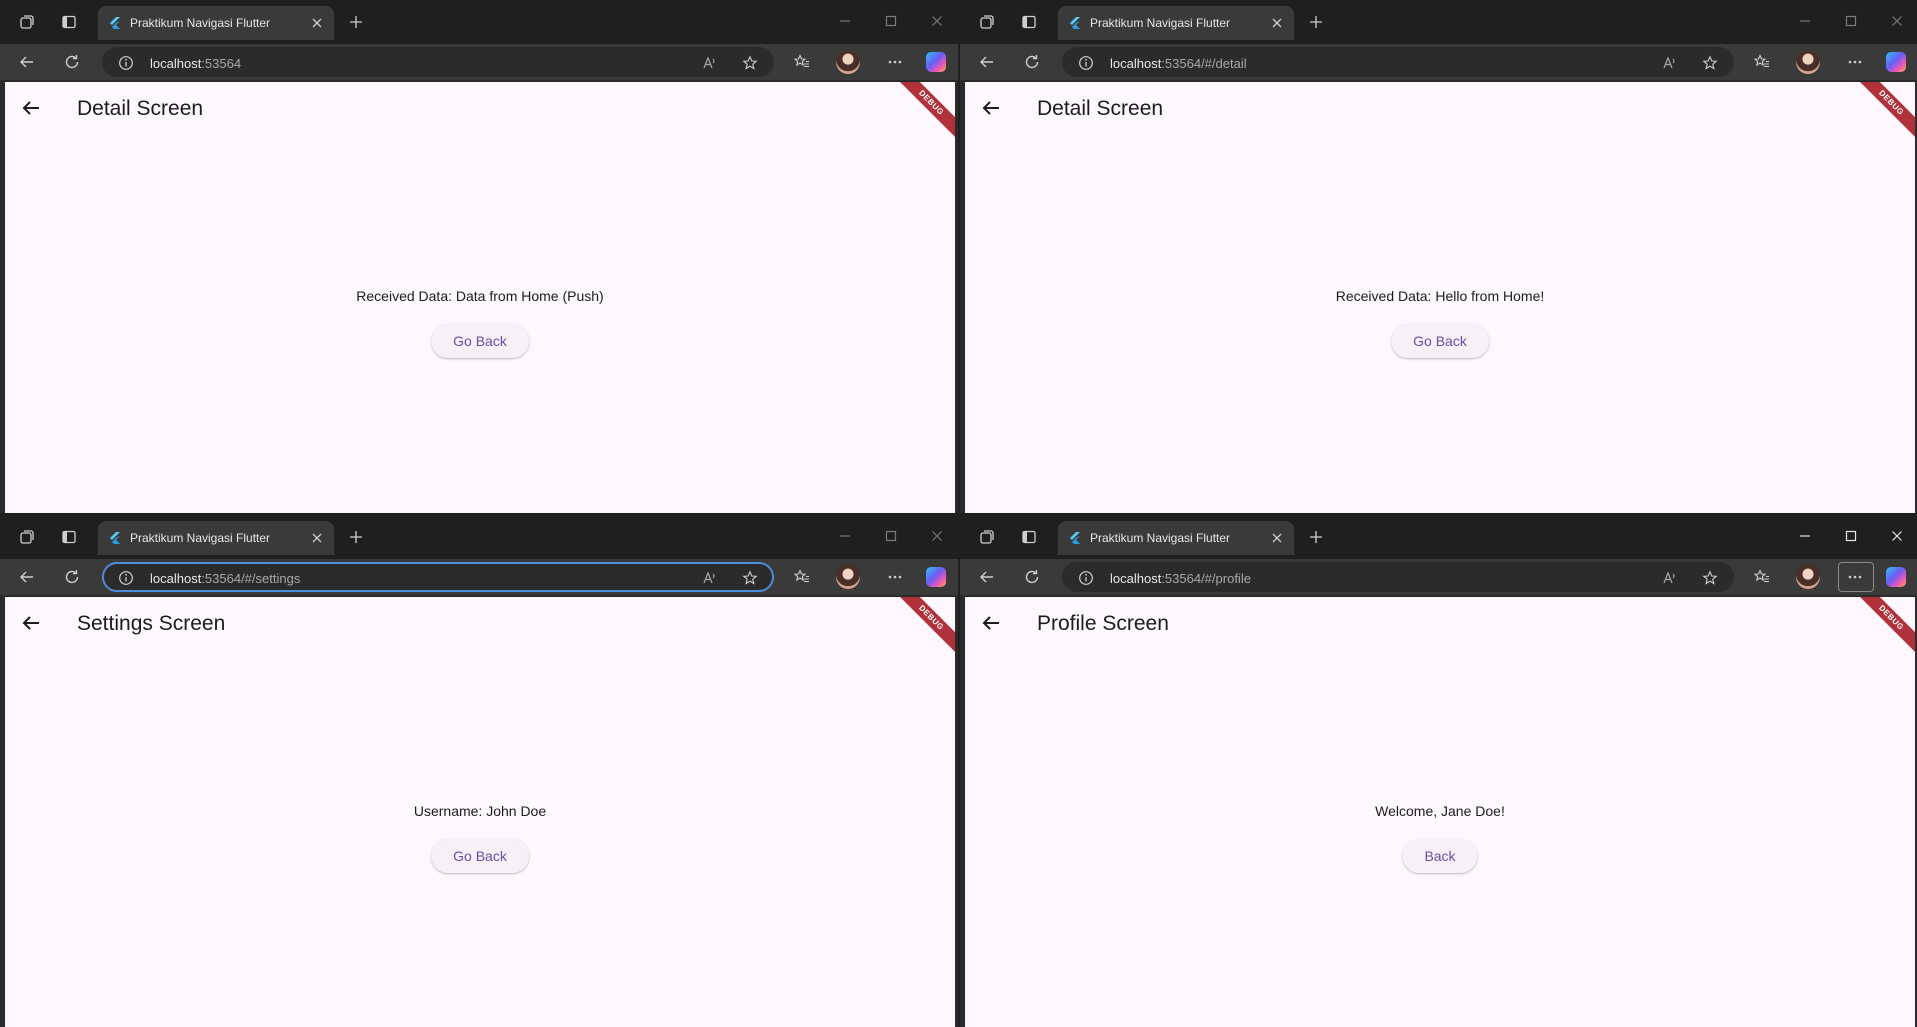  I want to click on url-text: localhost:53564/#/detail, so click(1178, 63).